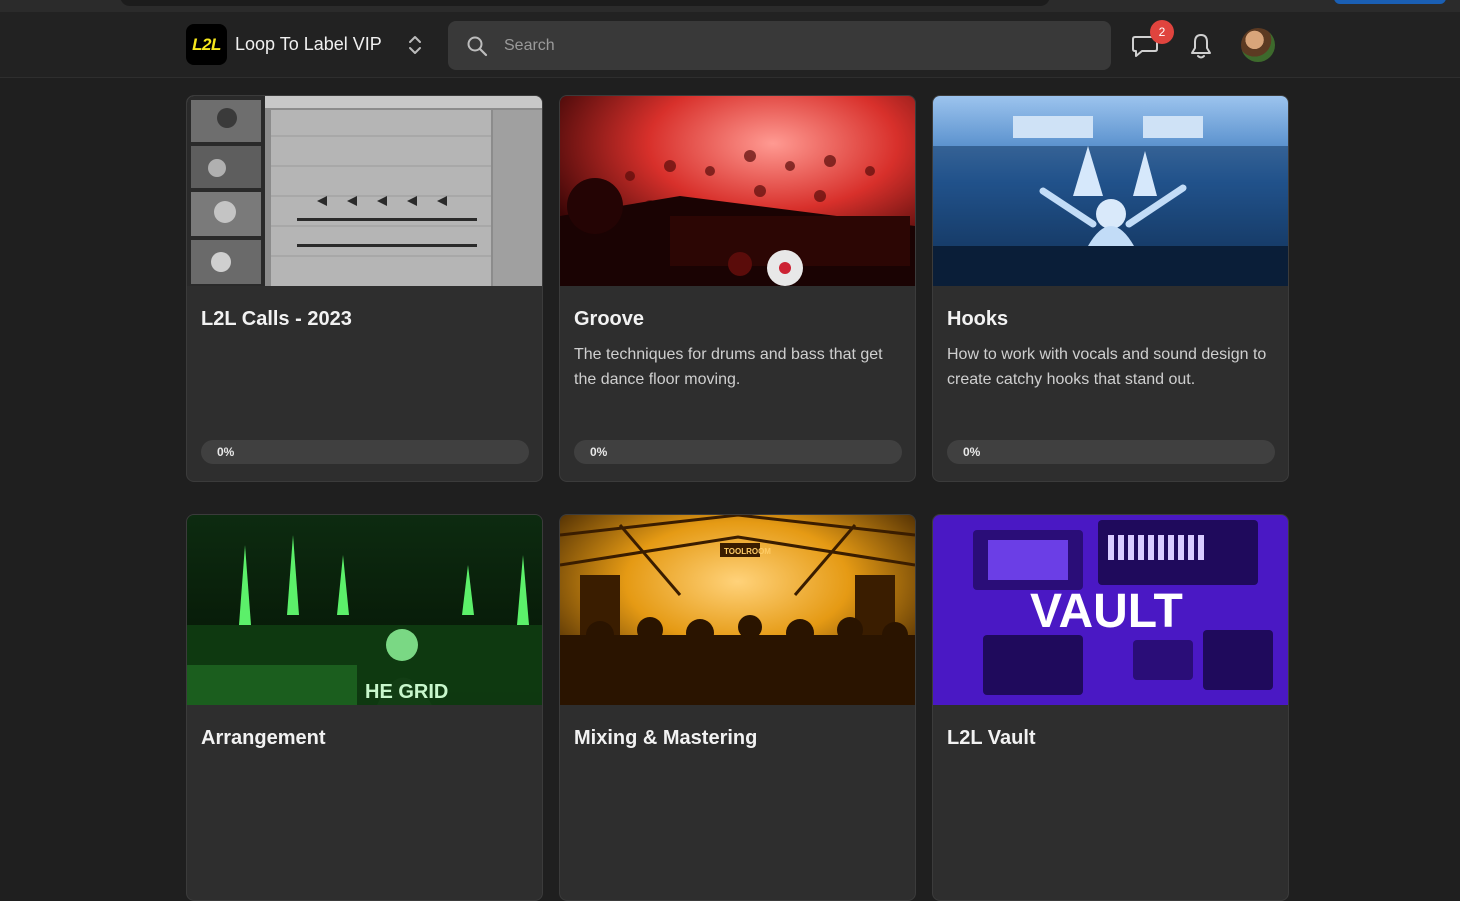  I want to click on logo-text: L2L, so click(206, 44).